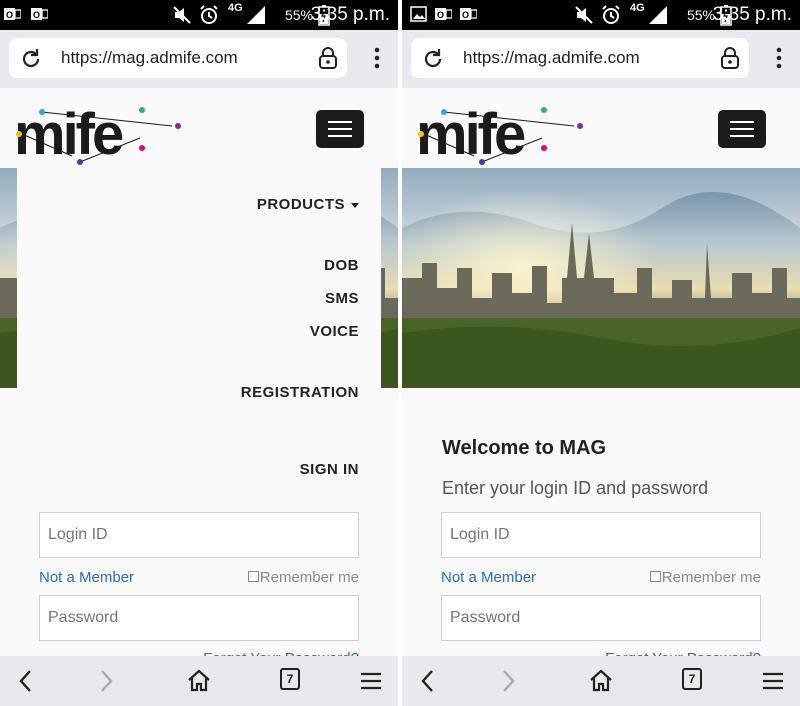 The image size is (800, 706). Describe the element at coordinates (418, 14) in the screenshot. I see `image-icon` at that location.